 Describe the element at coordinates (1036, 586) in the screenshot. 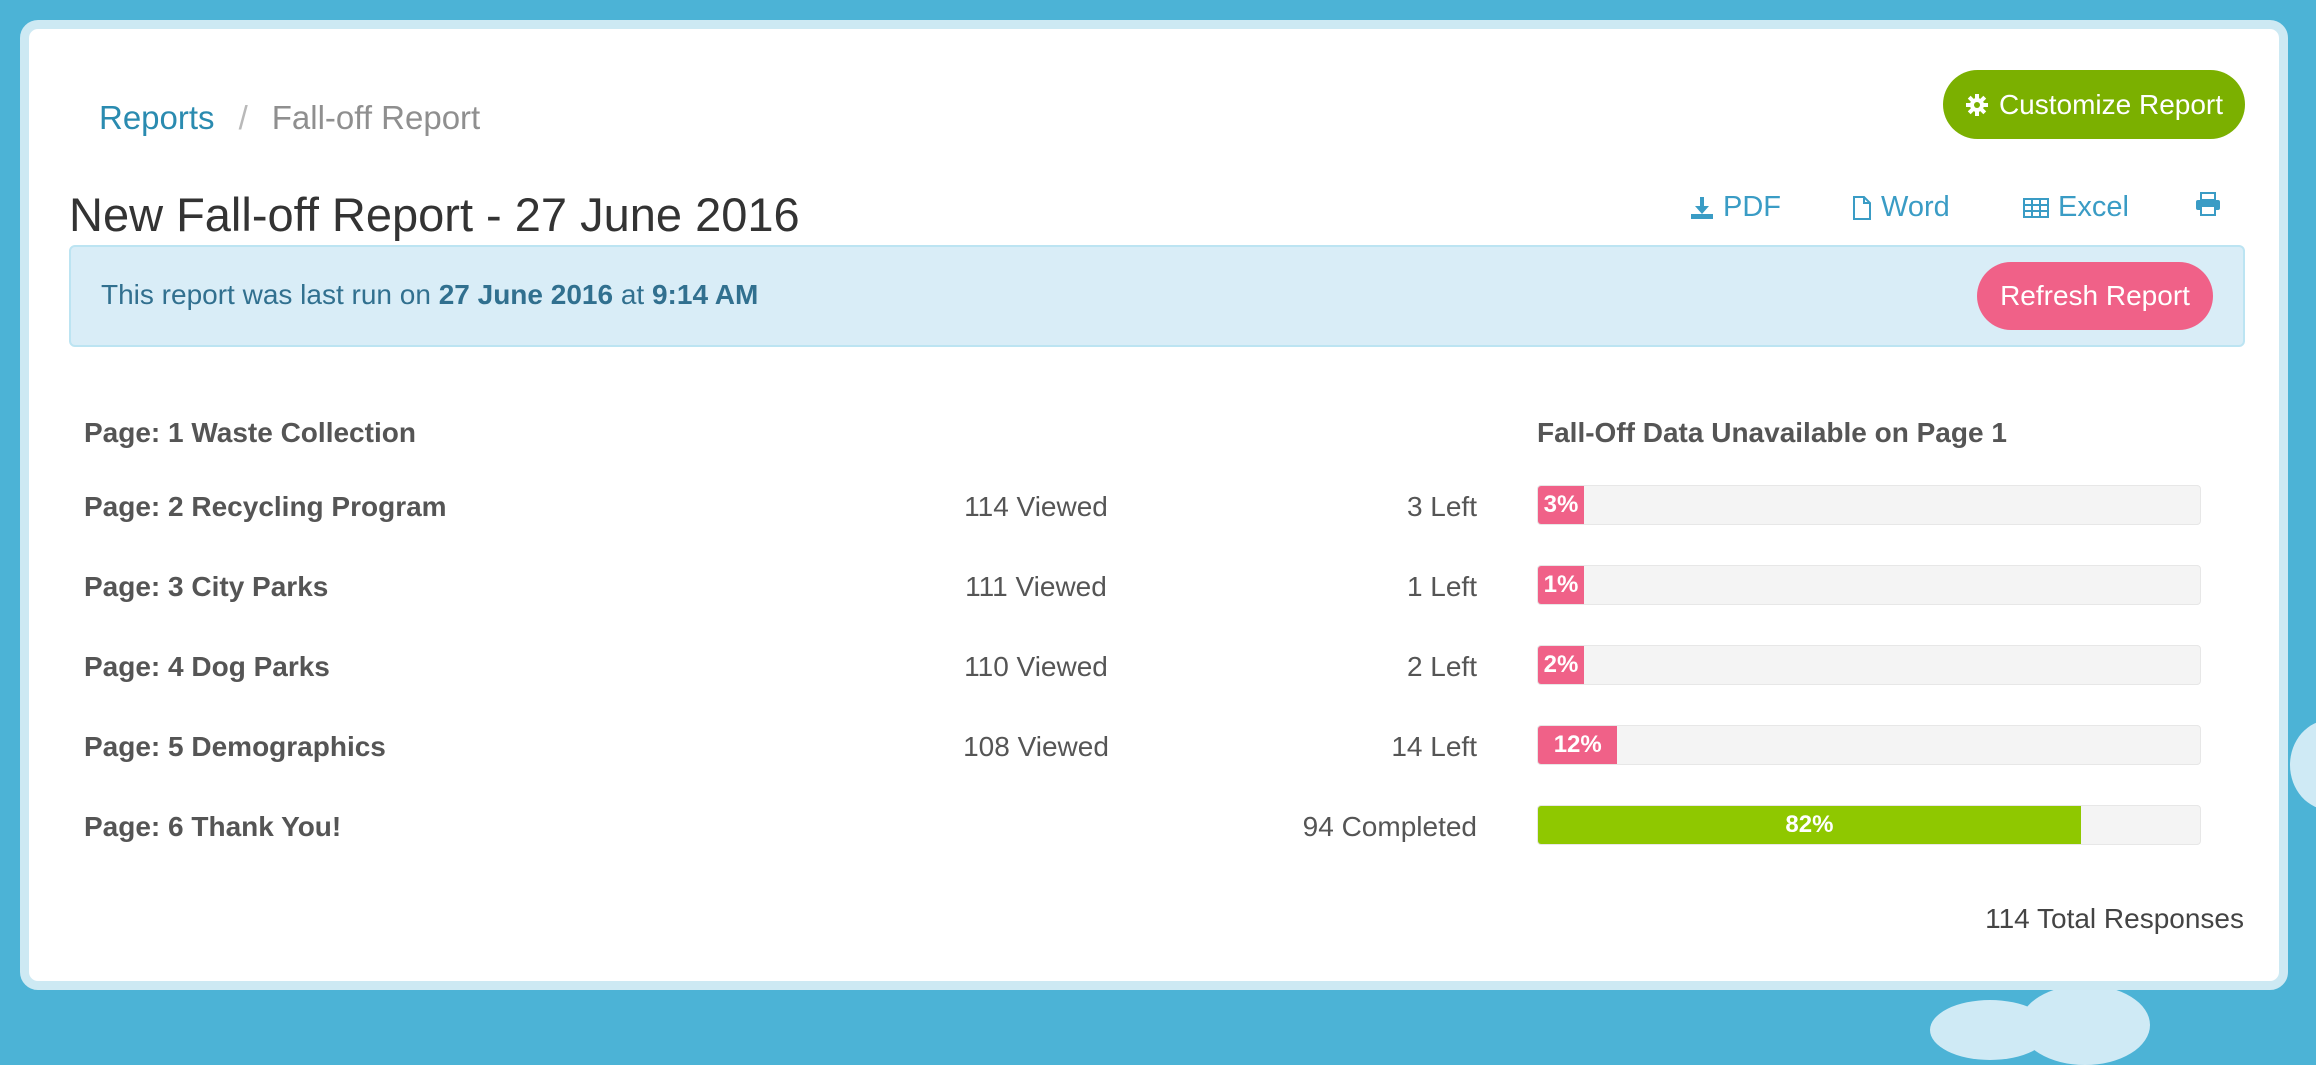

I see `viewed-count: 111 Viewed` at that location.